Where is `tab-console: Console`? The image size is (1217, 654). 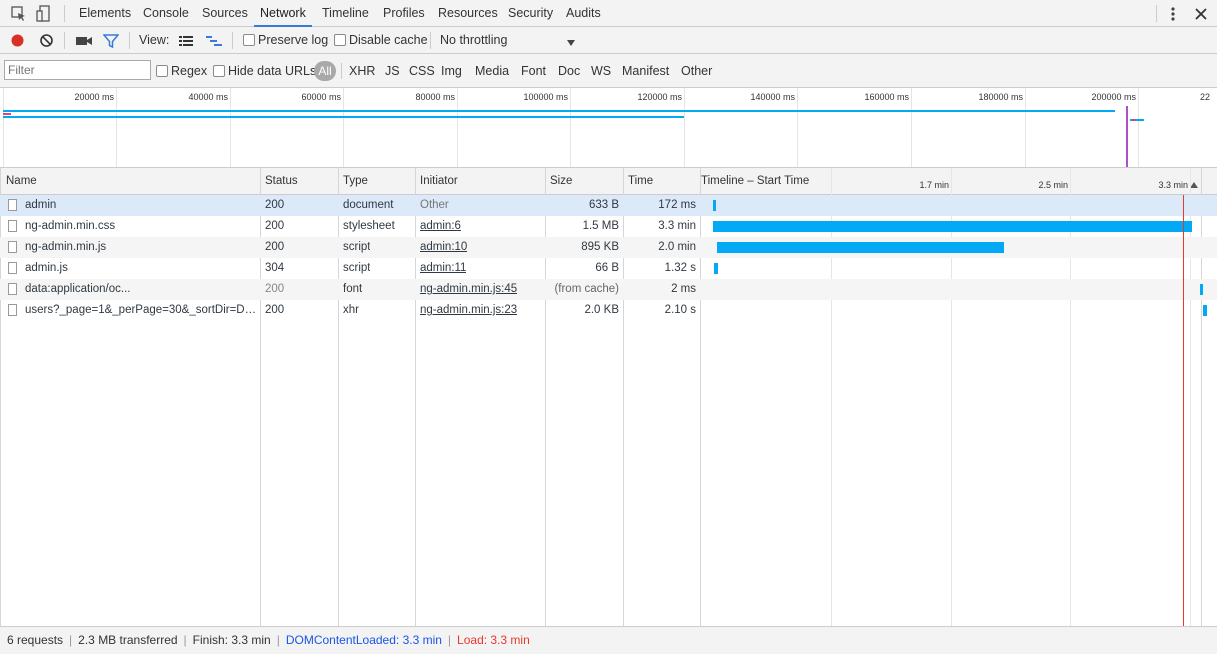 tab-console: Console is located at coordinates (166, 13).